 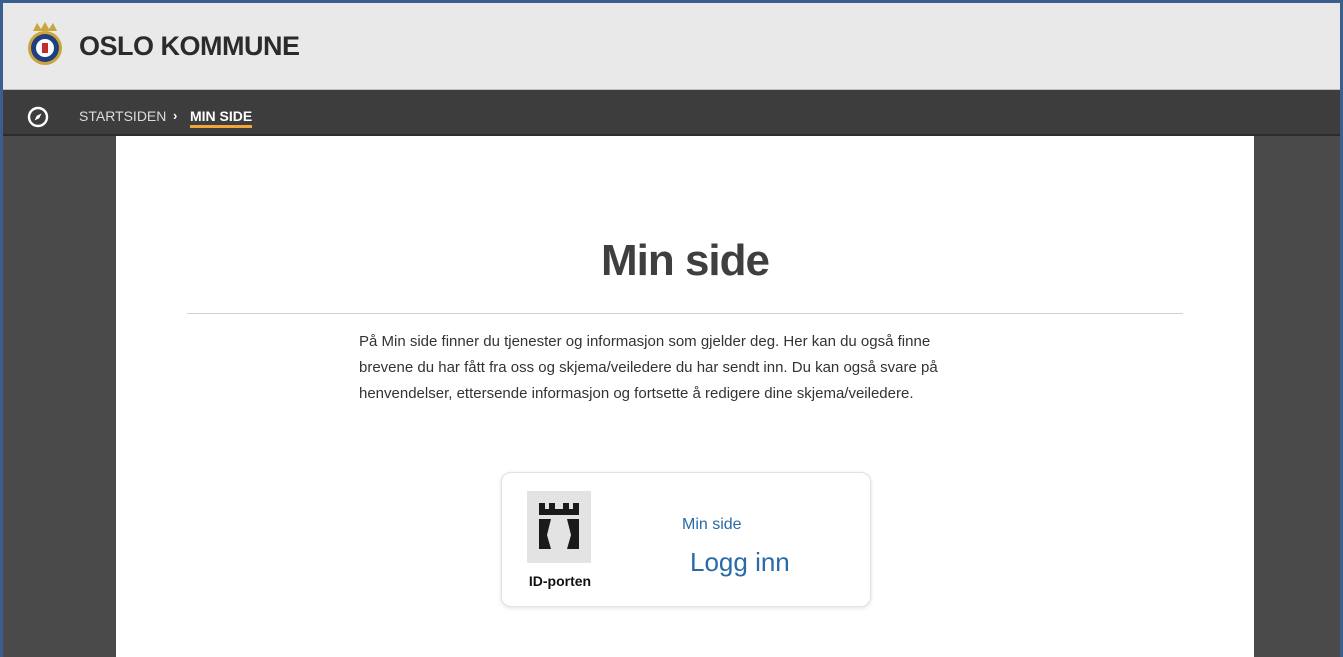 I want to click on page-title: Min side, so click(x=685, y=260).